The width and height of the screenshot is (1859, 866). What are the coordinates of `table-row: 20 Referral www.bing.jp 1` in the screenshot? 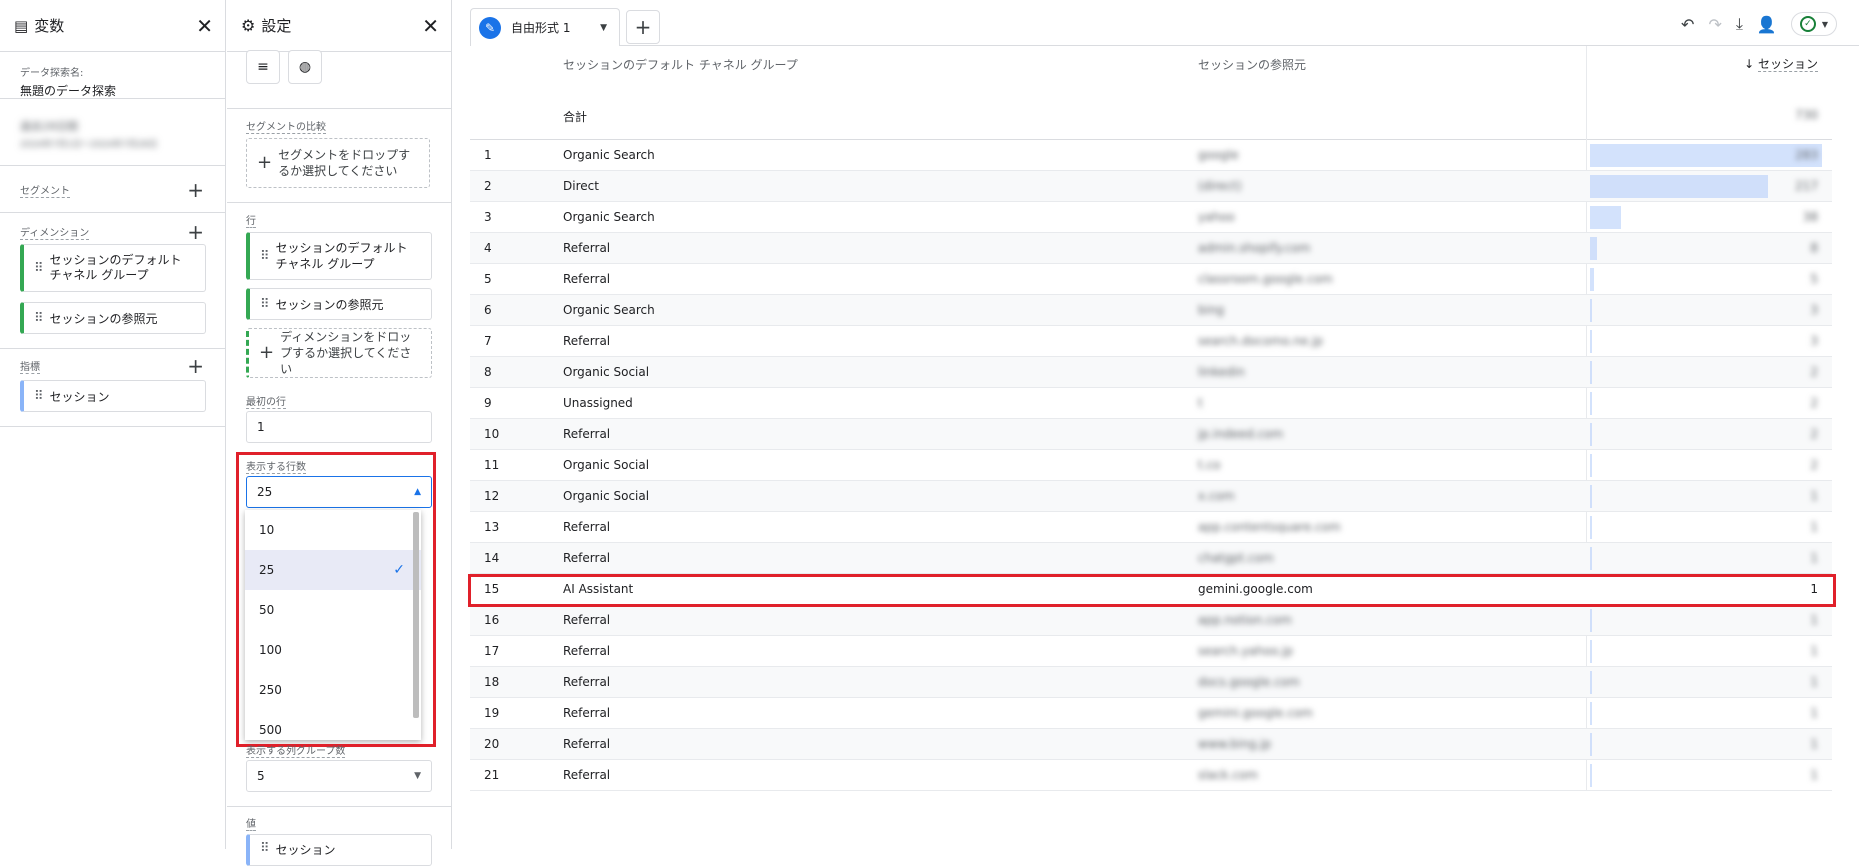 It's located at (1151, 744).